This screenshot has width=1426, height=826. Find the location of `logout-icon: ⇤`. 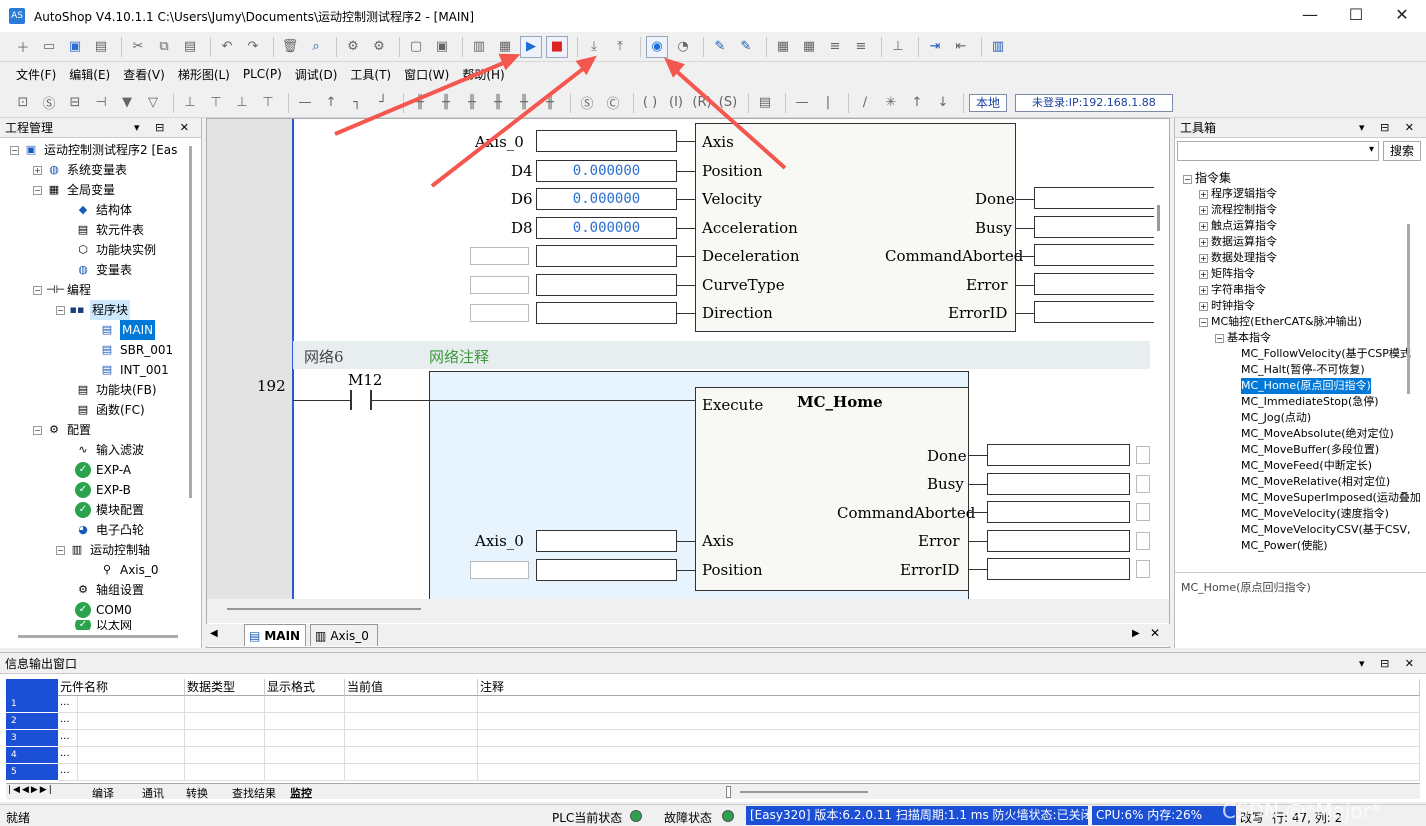

logout-icon: ⇤ is located at coordinates (961, 47).